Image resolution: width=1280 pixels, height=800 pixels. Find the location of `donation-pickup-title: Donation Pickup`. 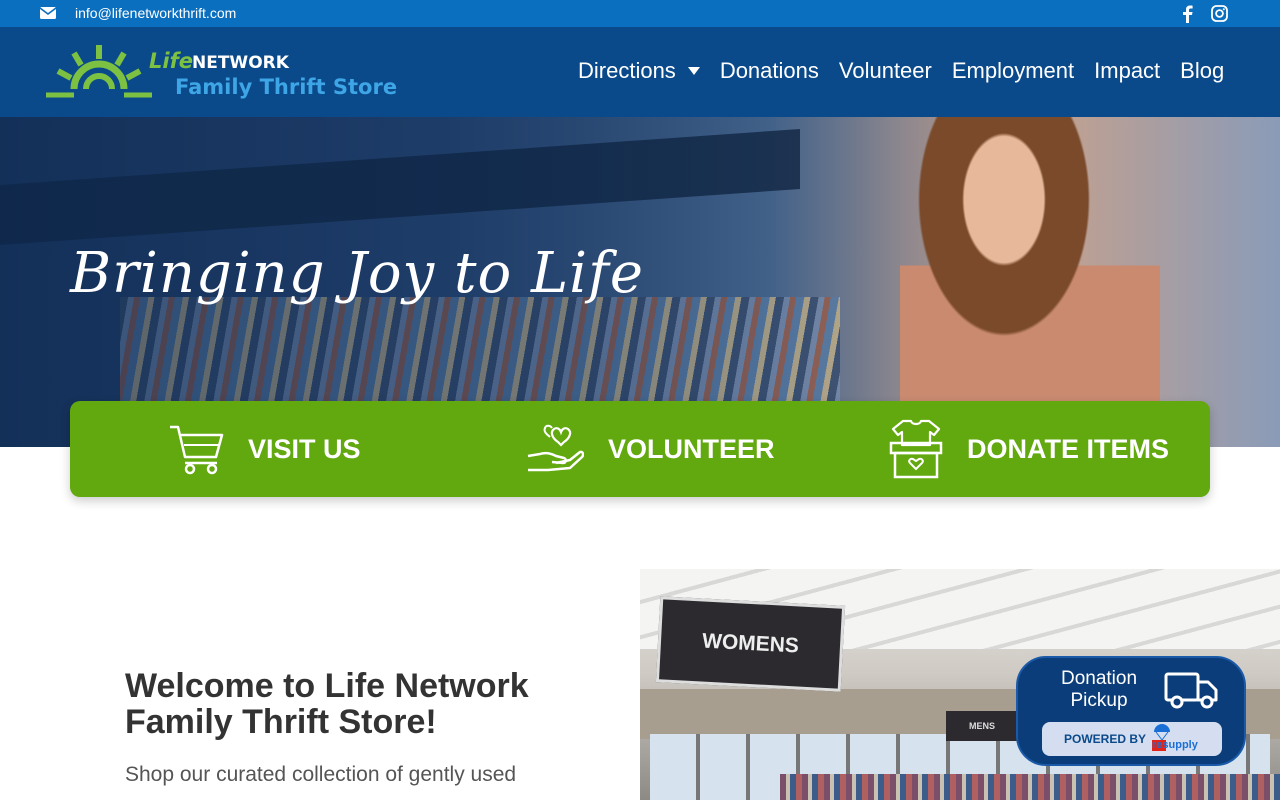

donation-pickup-title: Donation Pickup is located at coordinates (1099, 689).